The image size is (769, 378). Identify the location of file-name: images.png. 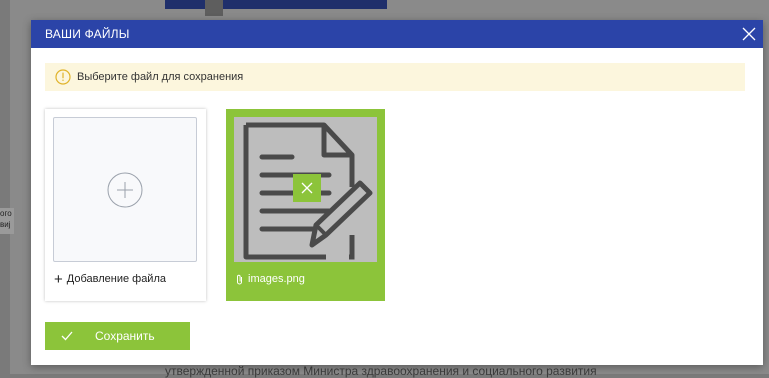
(276, 279).